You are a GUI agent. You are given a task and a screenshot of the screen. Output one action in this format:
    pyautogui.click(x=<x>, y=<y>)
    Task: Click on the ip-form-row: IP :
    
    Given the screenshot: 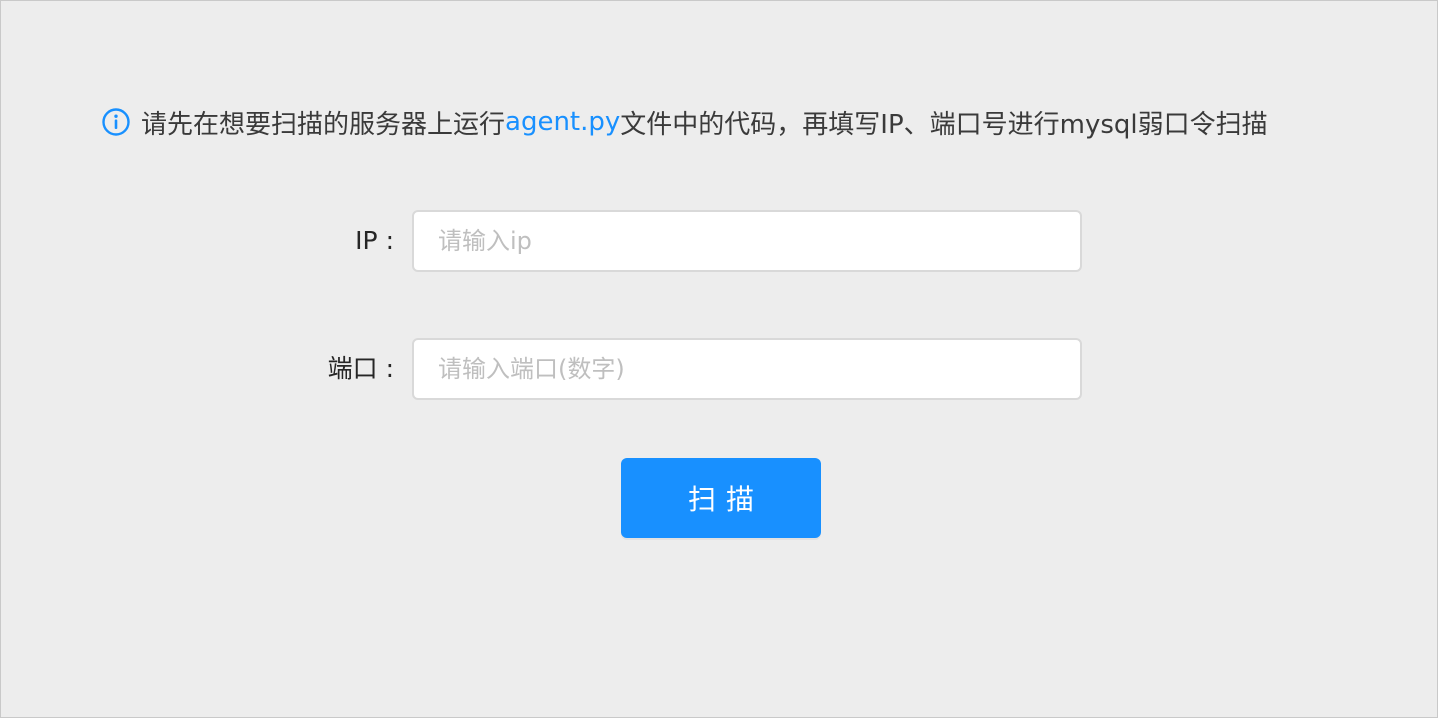 What is the action you would take?
    pyautogui.click(x=719, y=241)
    